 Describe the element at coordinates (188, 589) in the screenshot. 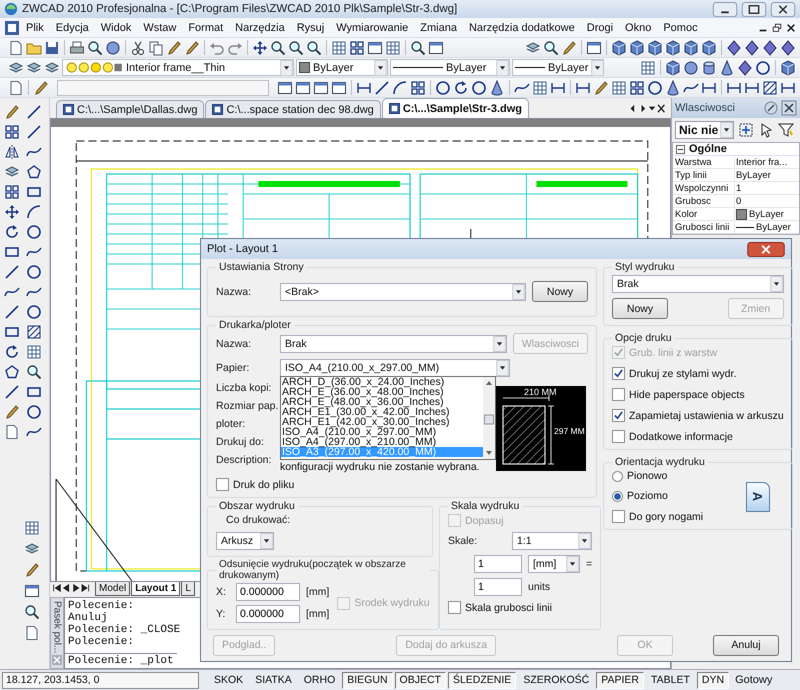

I see `layout-tab: L` at that location.